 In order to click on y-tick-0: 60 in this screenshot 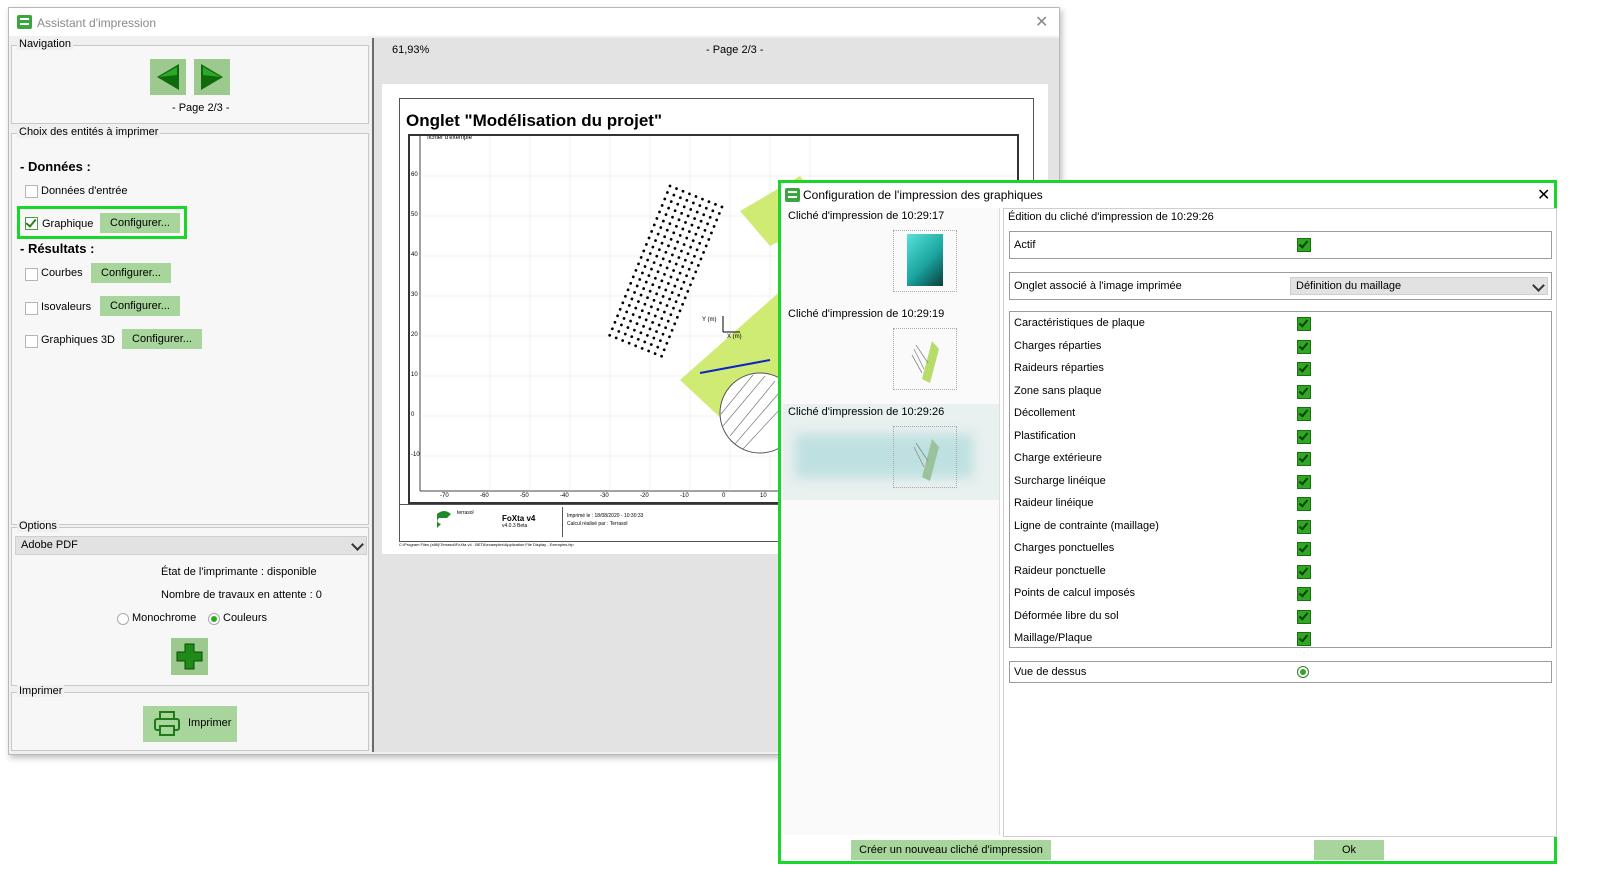, I will do `click(414, 175)`.